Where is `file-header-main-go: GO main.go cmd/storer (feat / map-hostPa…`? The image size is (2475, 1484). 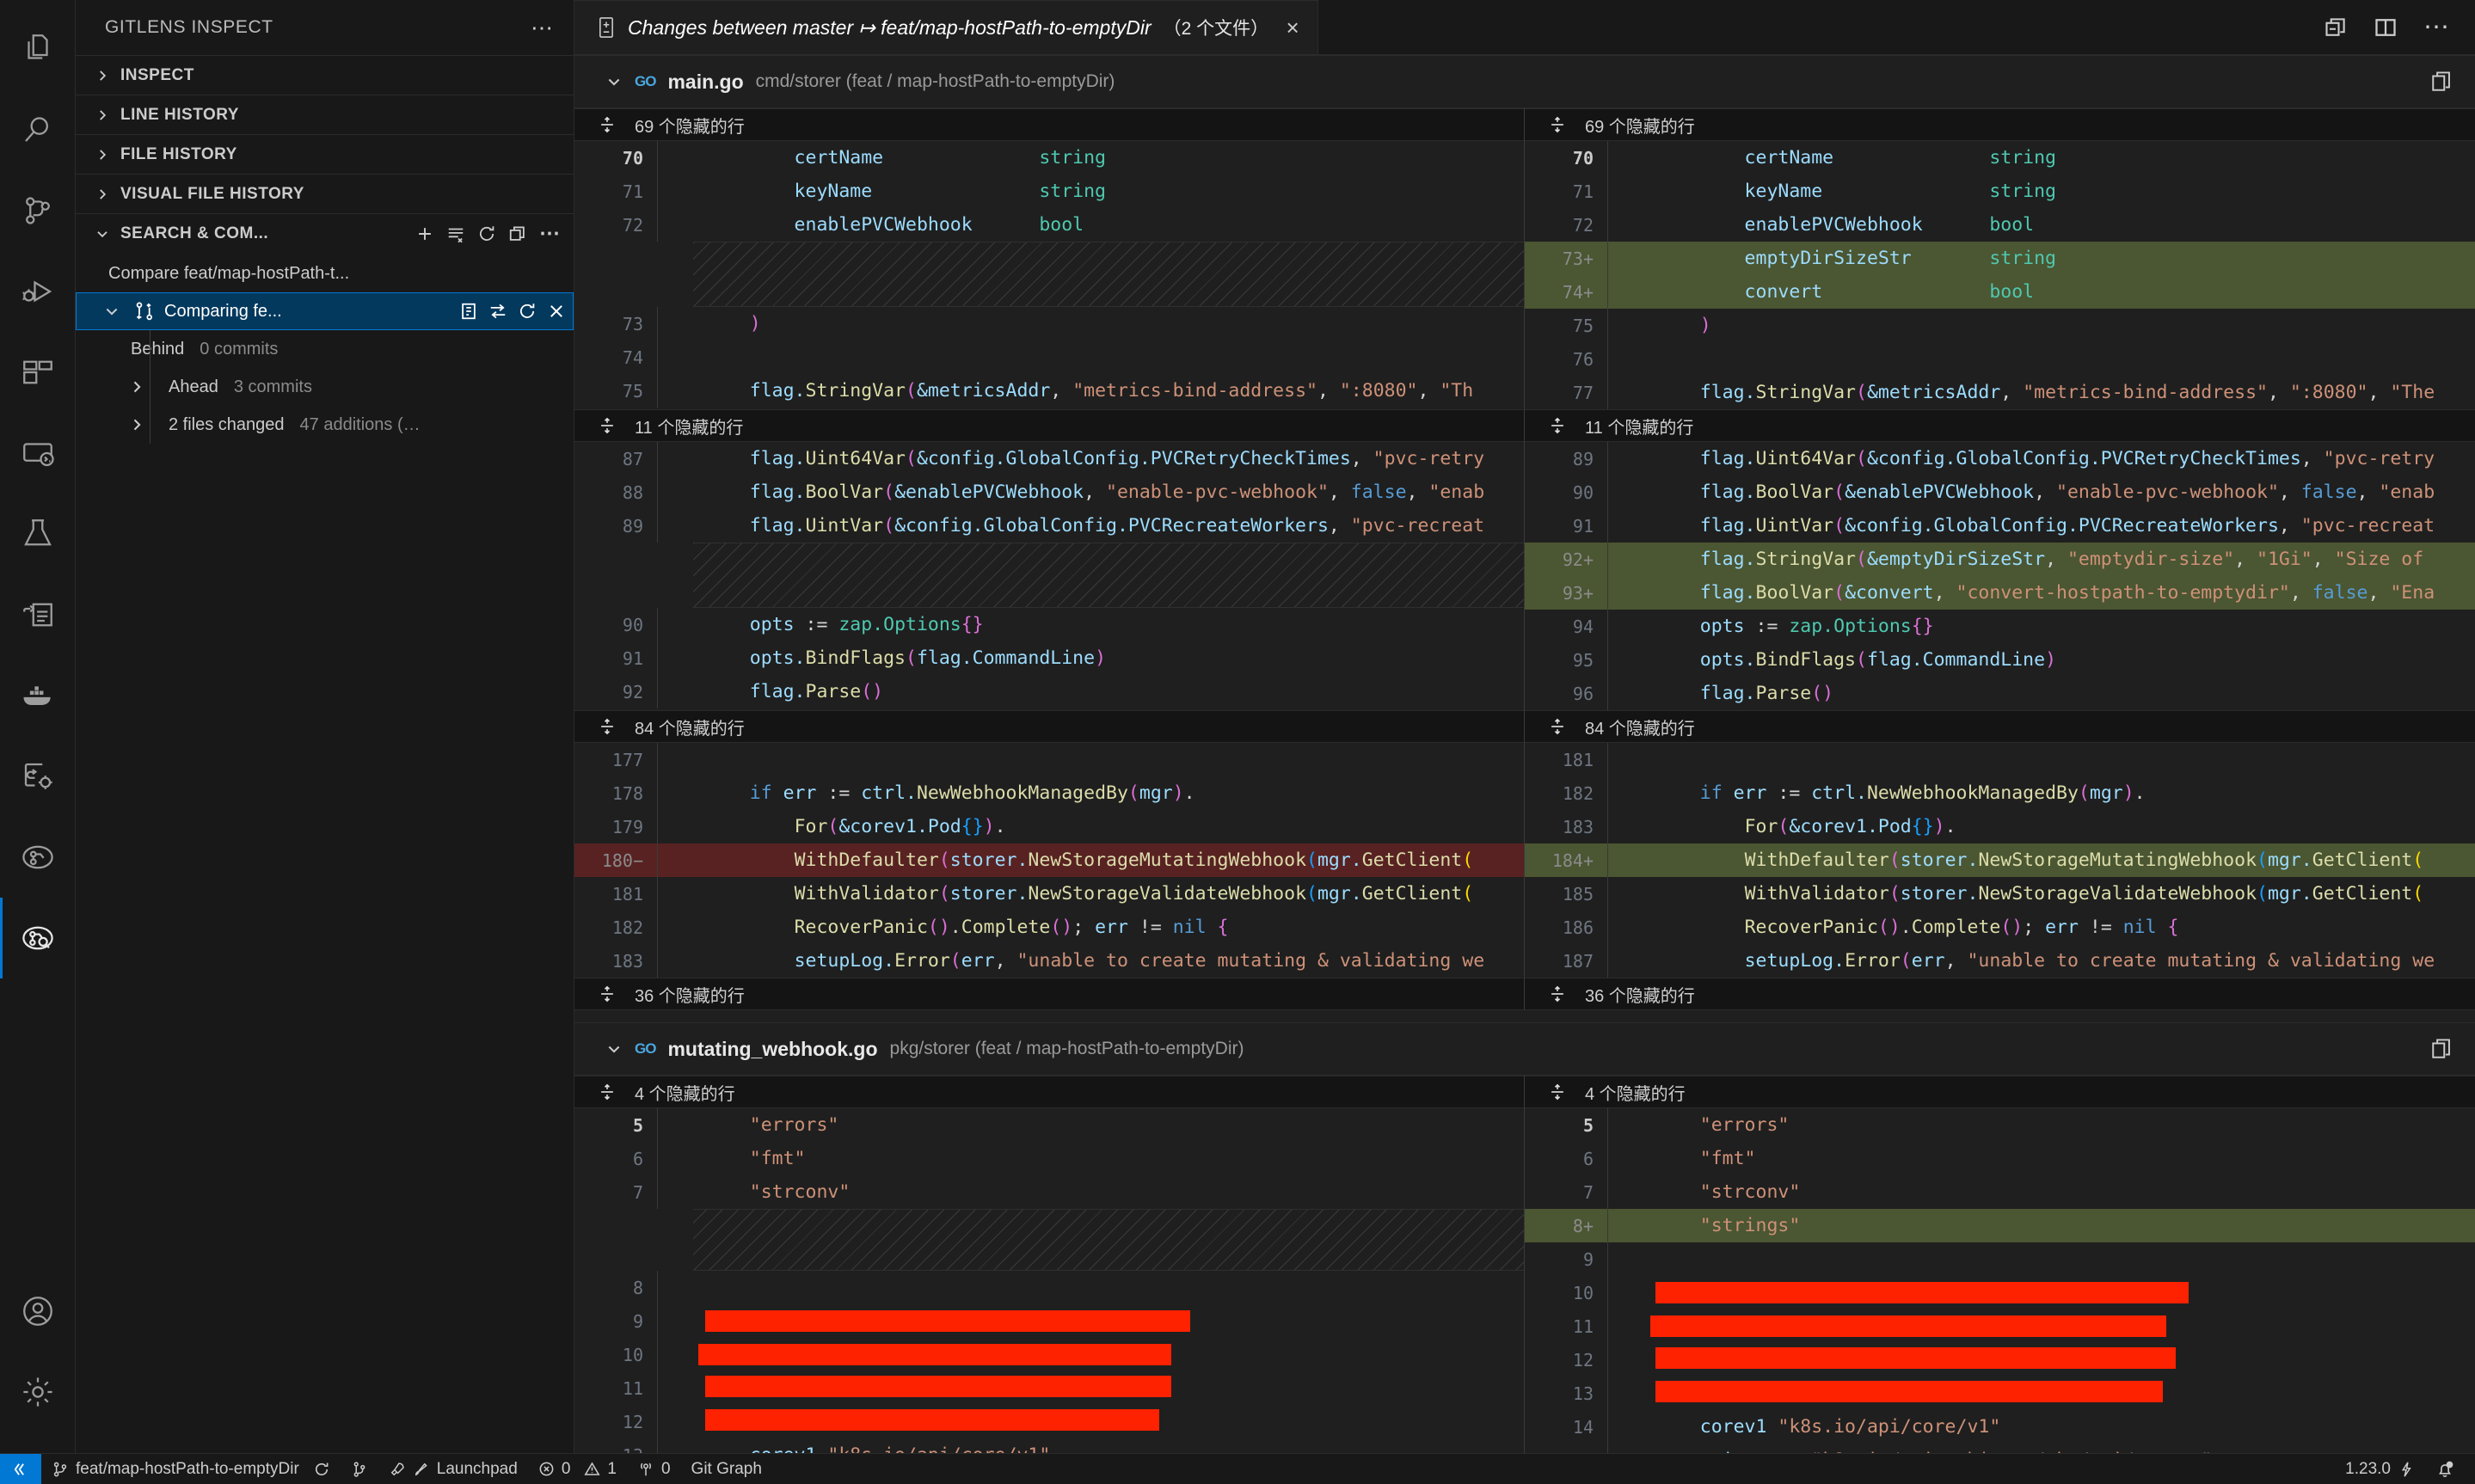 file-header-main-go: GO main.go cmd/storer (feat / map-hostPa… is located at coordinates (1524, 81).